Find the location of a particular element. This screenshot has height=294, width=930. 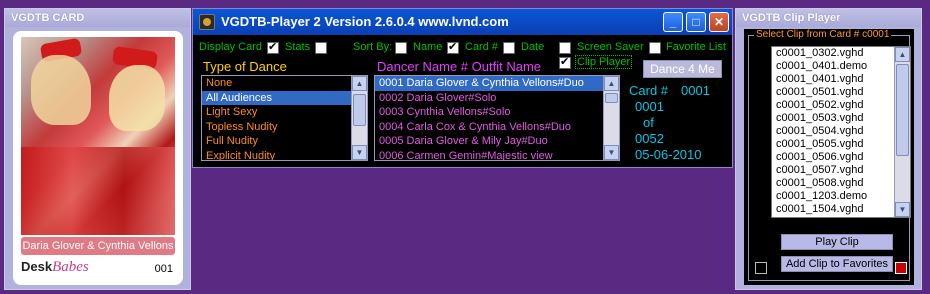

stats-label: Stats is located at coordinates (298, 47).